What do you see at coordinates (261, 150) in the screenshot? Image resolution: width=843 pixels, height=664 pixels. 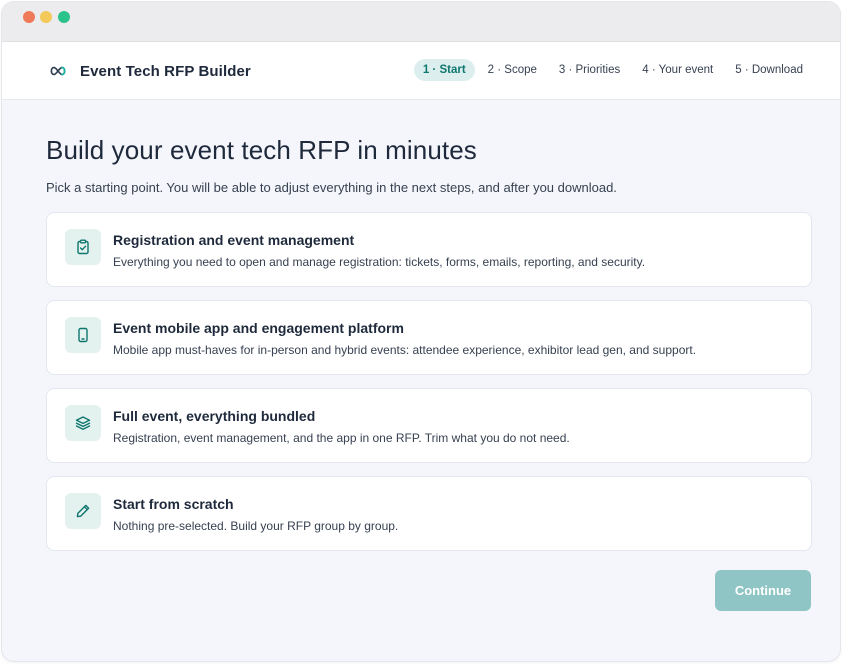 I see `page-title: Build your event tech RFP in minutes` at bounding box center [261, 150].